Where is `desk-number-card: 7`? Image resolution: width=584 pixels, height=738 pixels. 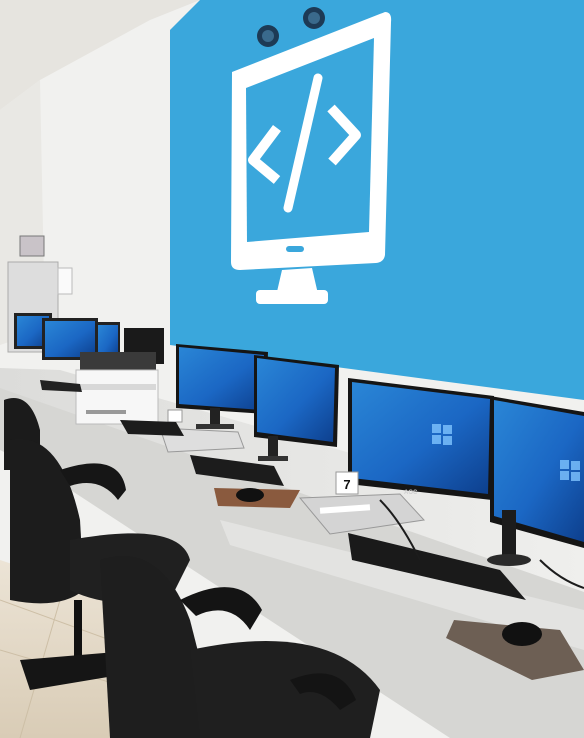 desk-number-card: 7 is located at coordinates (347, 483).